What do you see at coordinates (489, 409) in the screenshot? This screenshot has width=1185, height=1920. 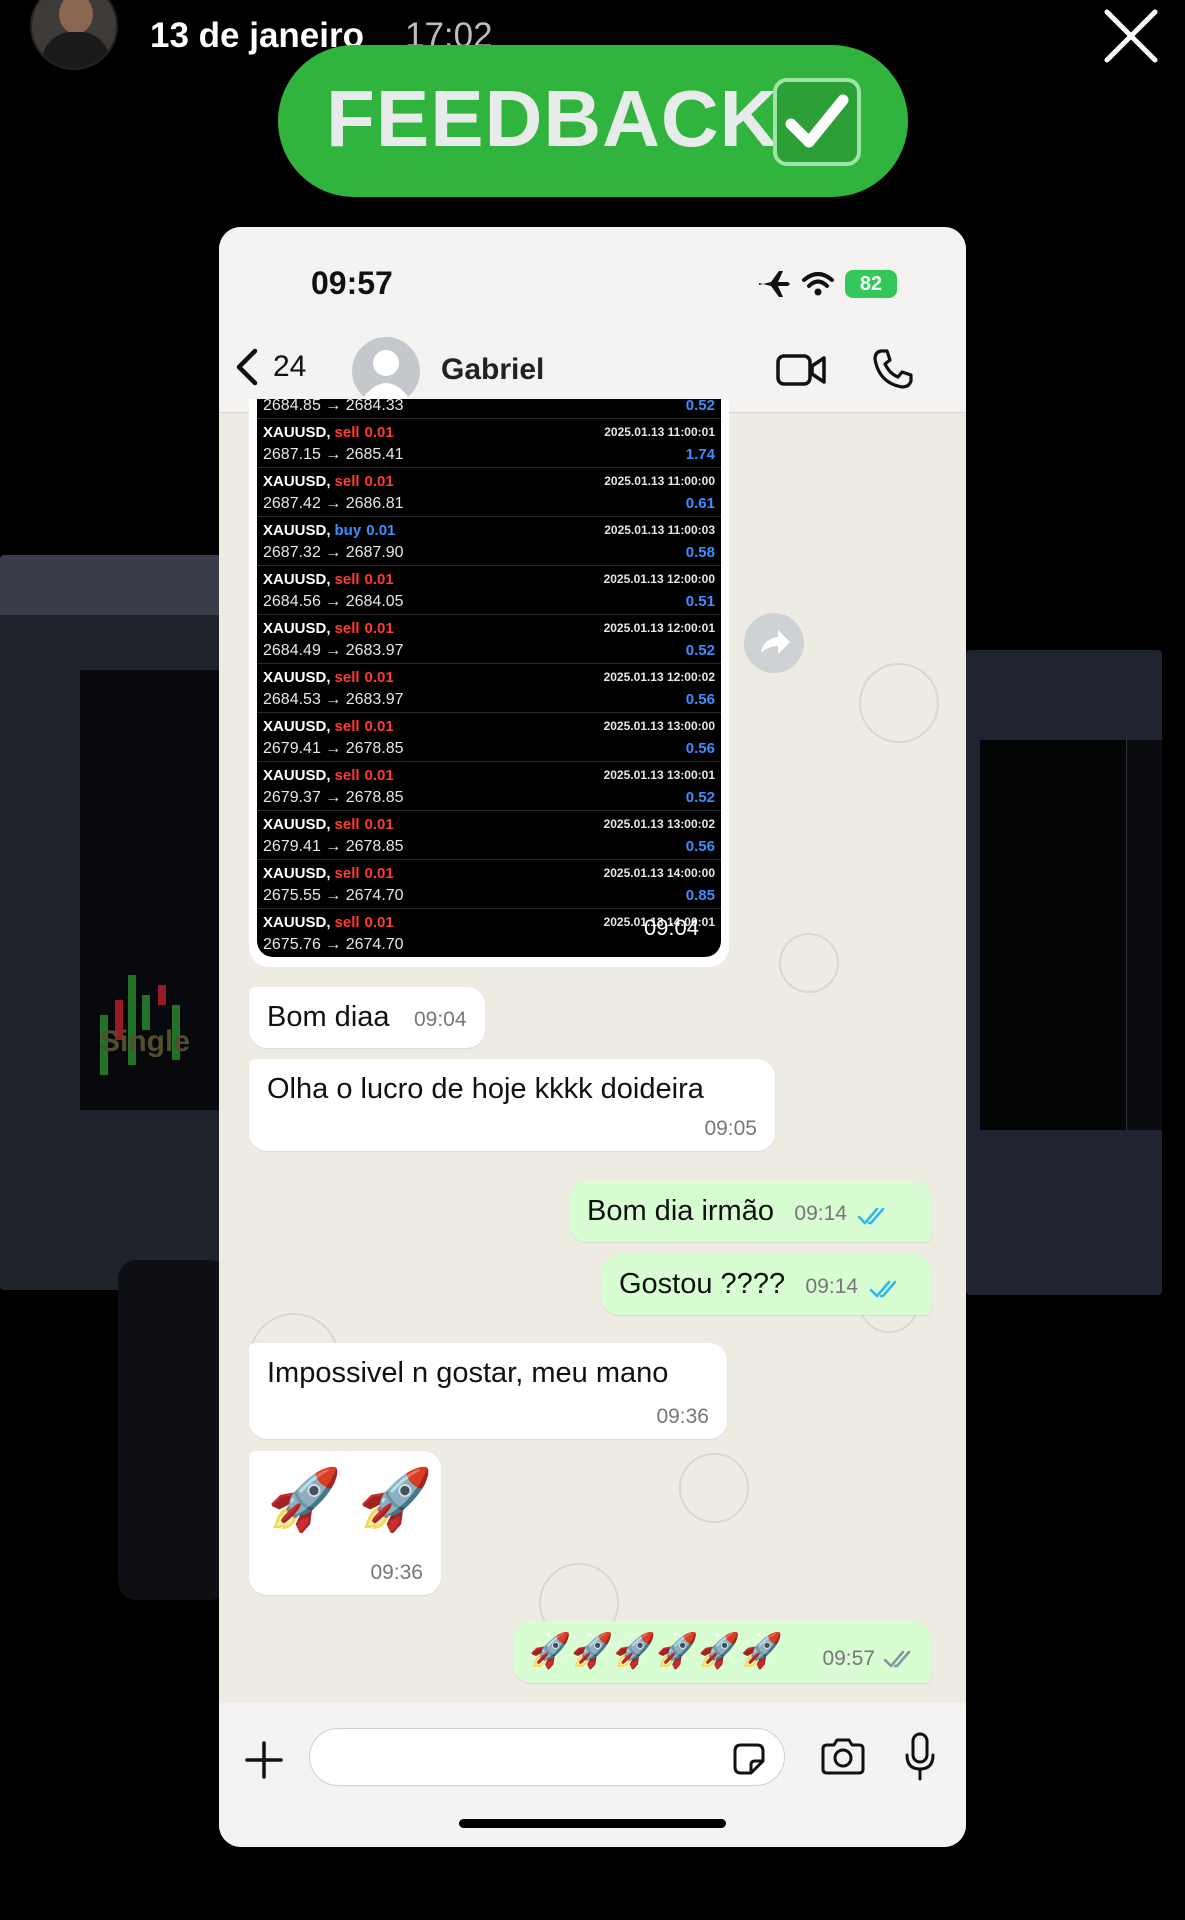 I see `trade-row: 2684.85 → 2684.33 0.52` at bounding box center [489, 409].